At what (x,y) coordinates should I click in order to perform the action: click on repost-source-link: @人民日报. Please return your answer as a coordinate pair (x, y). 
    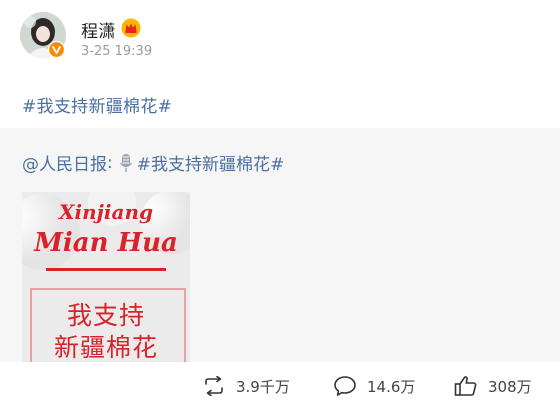
    Looking at the image, I should click on (64, 162).